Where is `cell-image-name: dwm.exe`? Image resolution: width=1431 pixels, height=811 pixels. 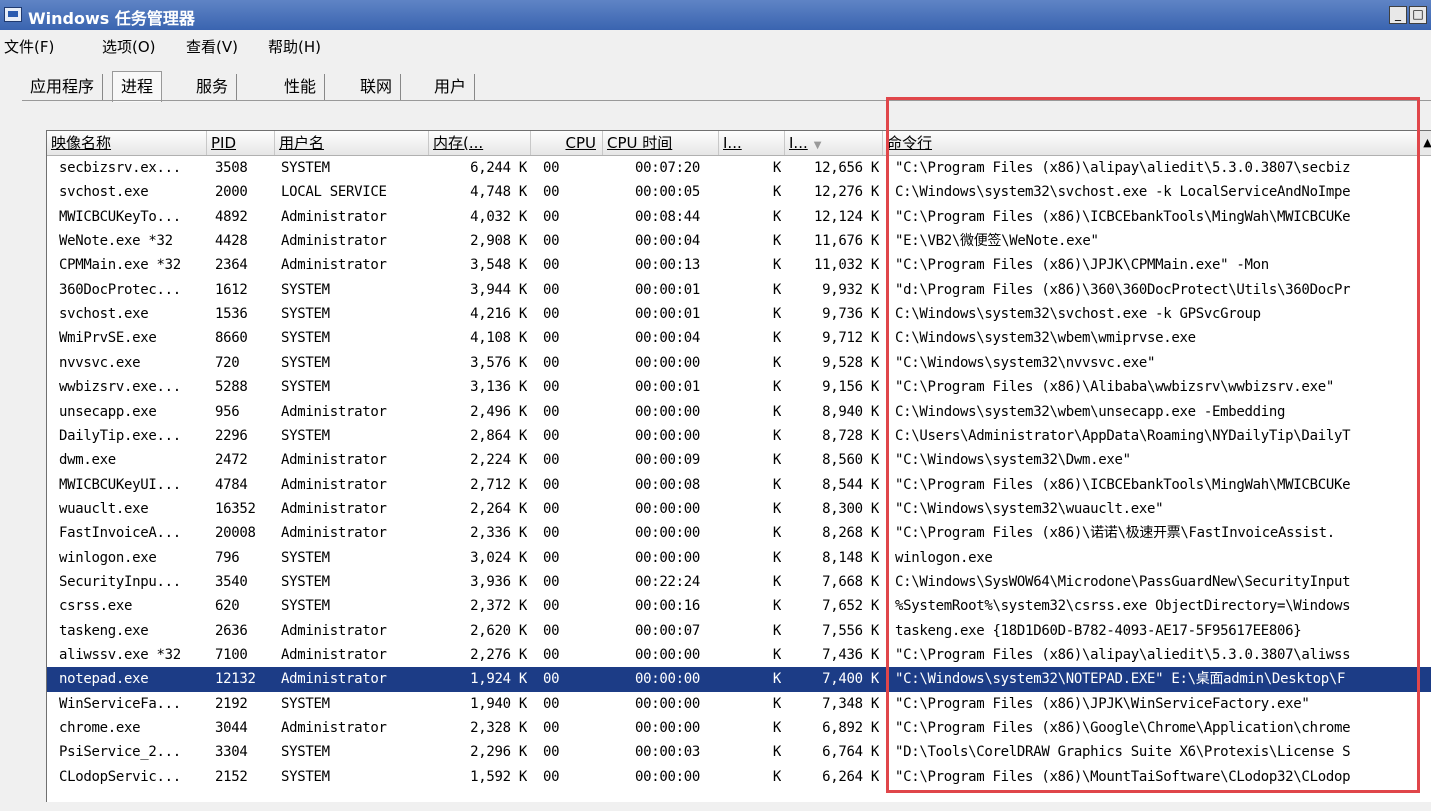 cell-image-name: dwm.exe is located at coordinates (87, 460).